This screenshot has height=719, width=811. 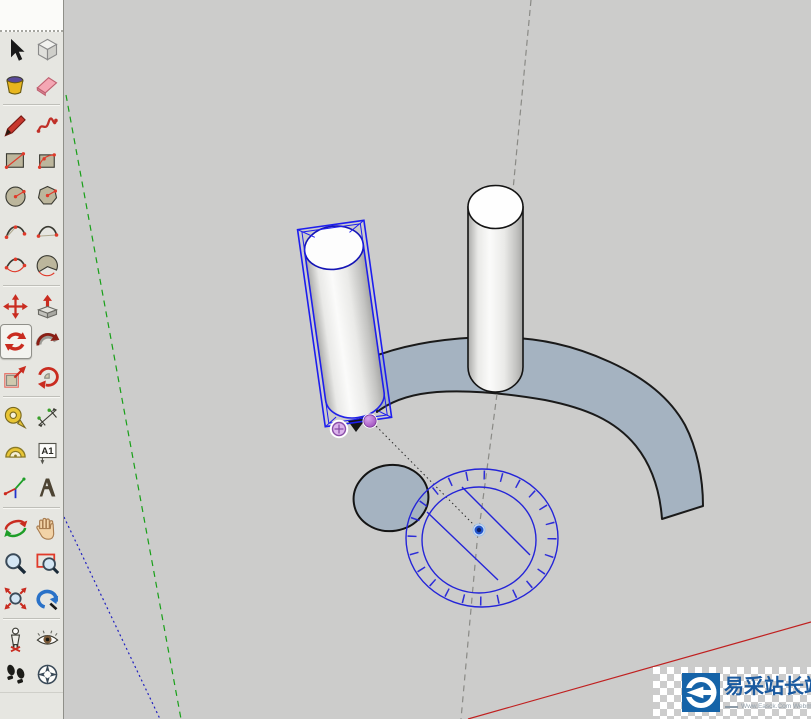 I want to click on eraser-icon, so click(x=47, y=87).